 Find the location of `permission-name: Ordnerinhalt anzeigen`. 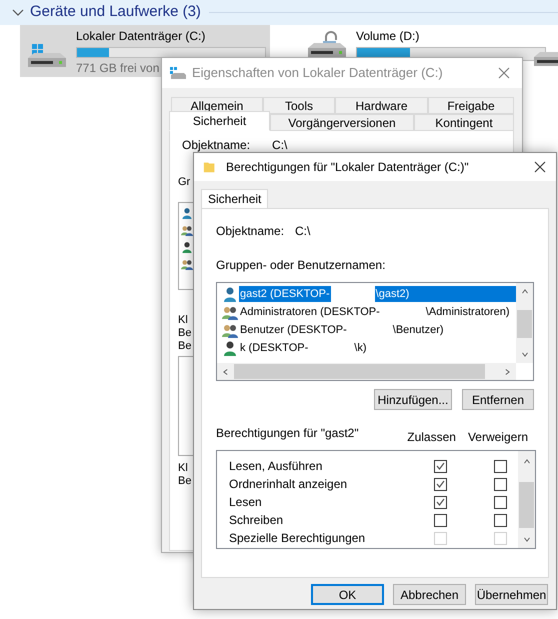

permission-name: Ordnerinhalt anzeigen is located at coordinates (288, 484).